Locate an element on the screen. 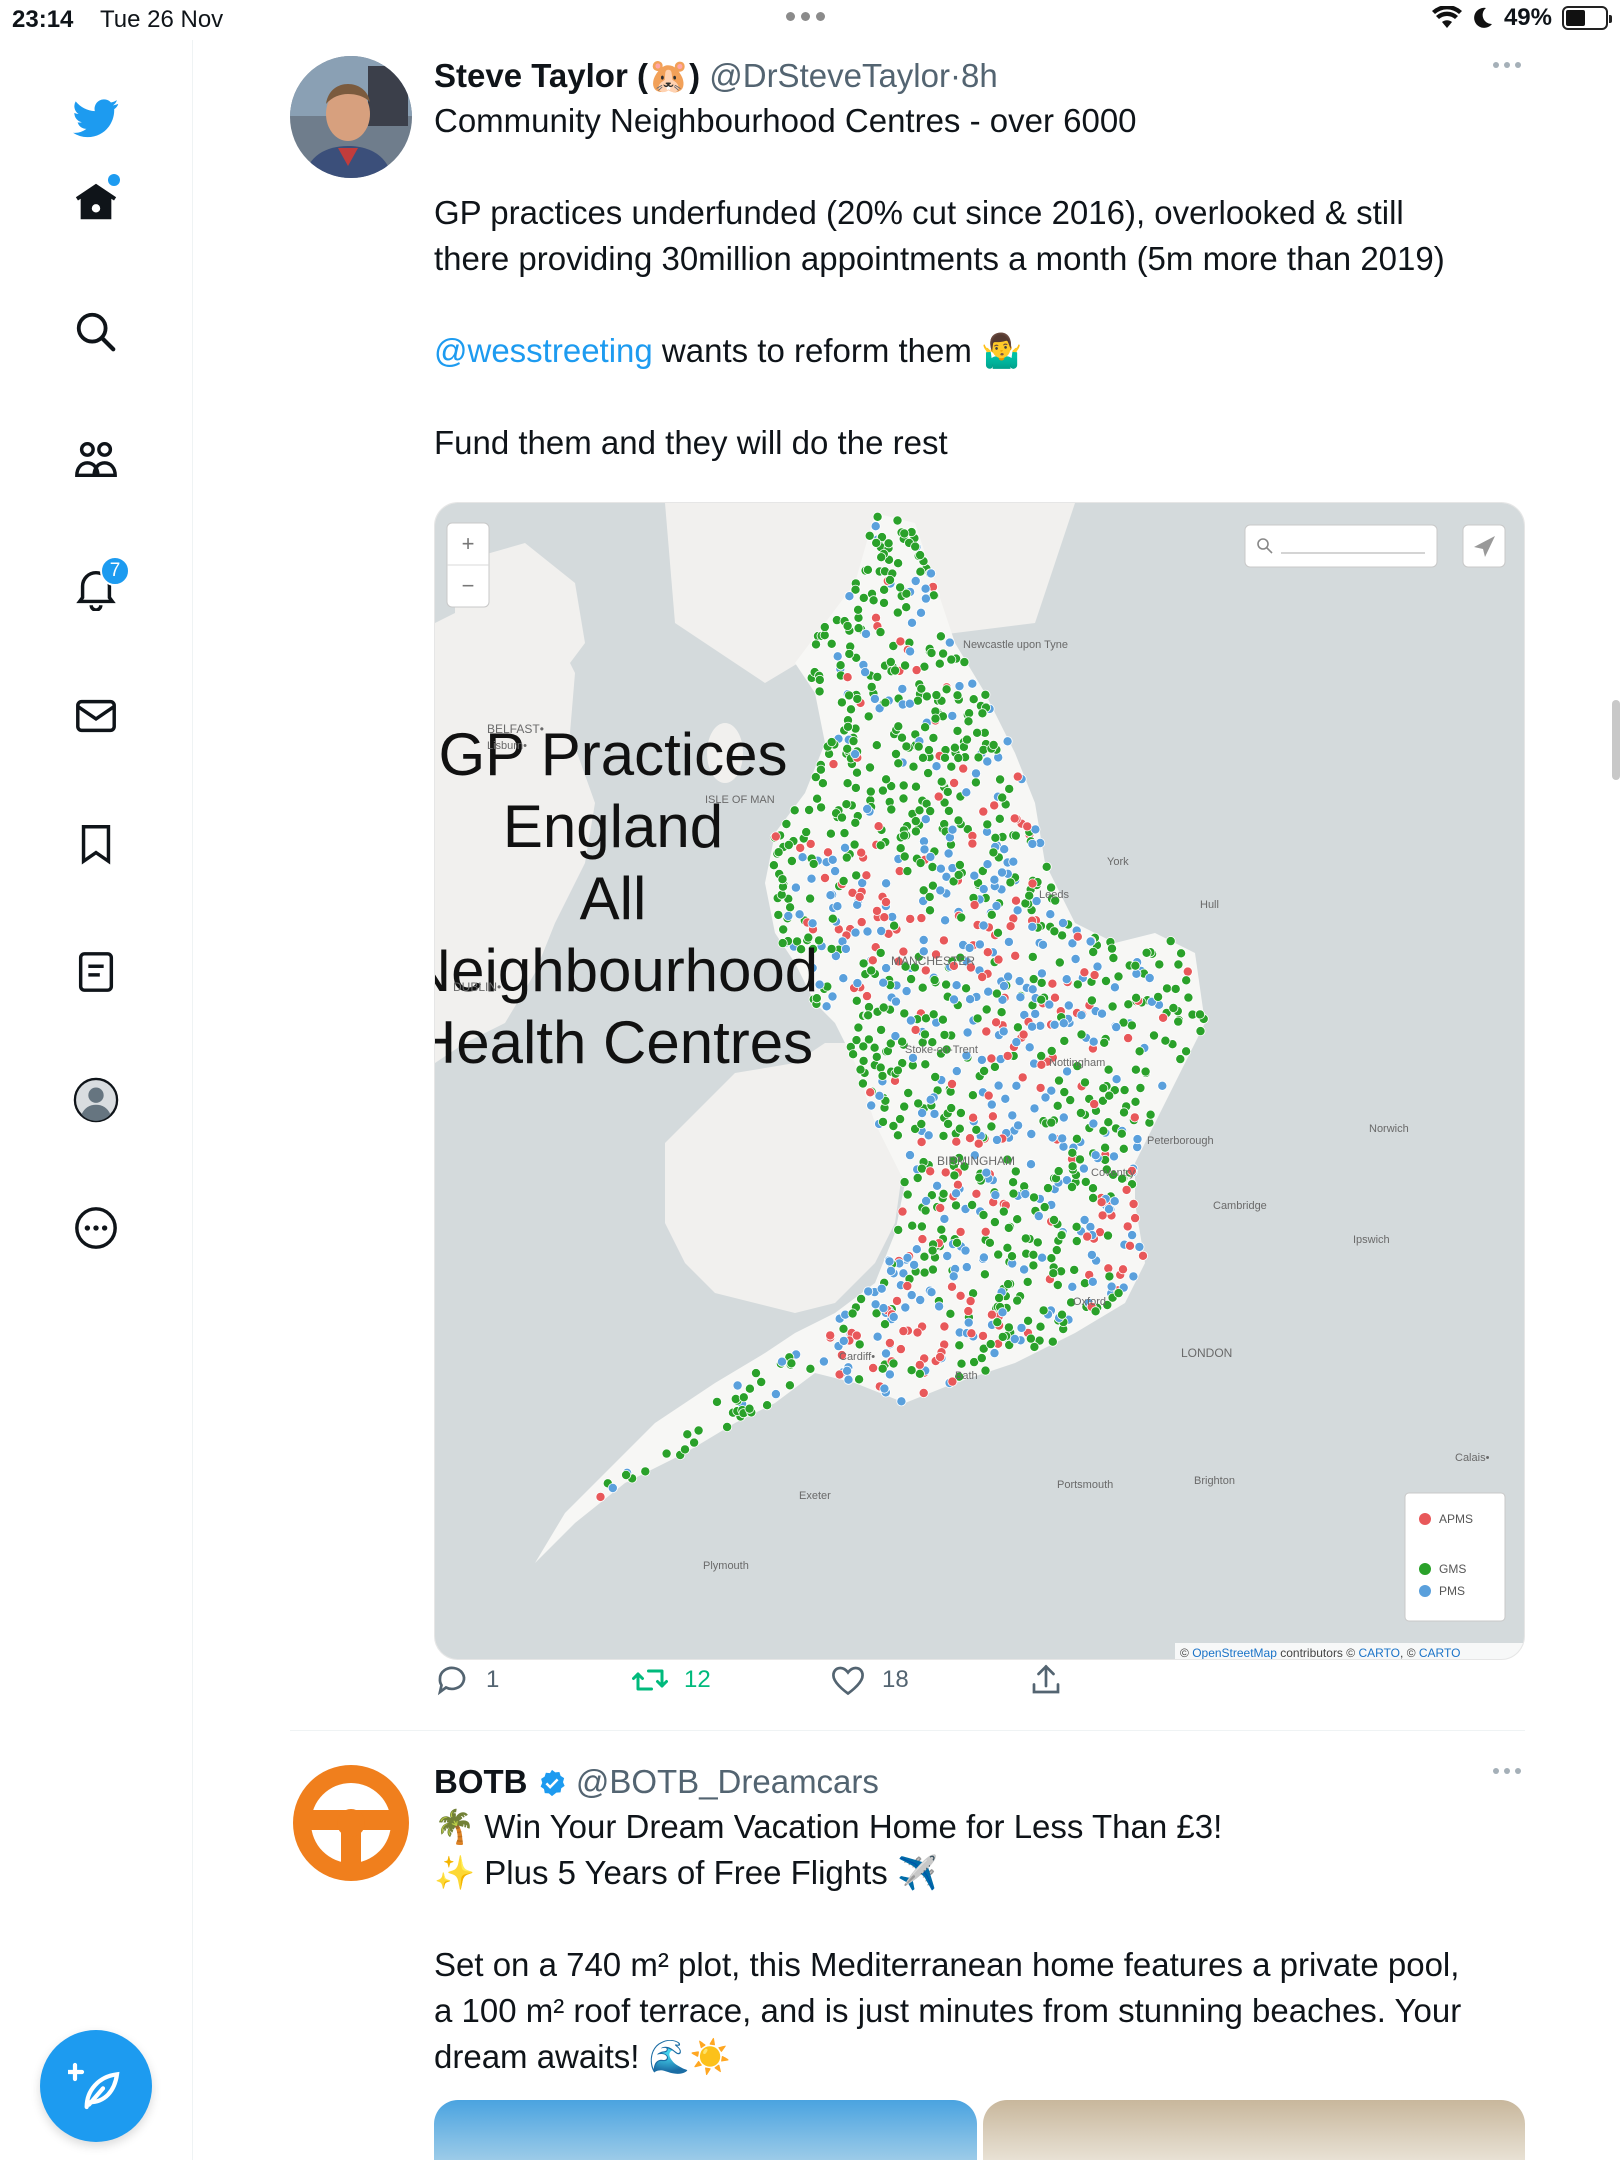  locate-button is located at coordinates (1484, 546).